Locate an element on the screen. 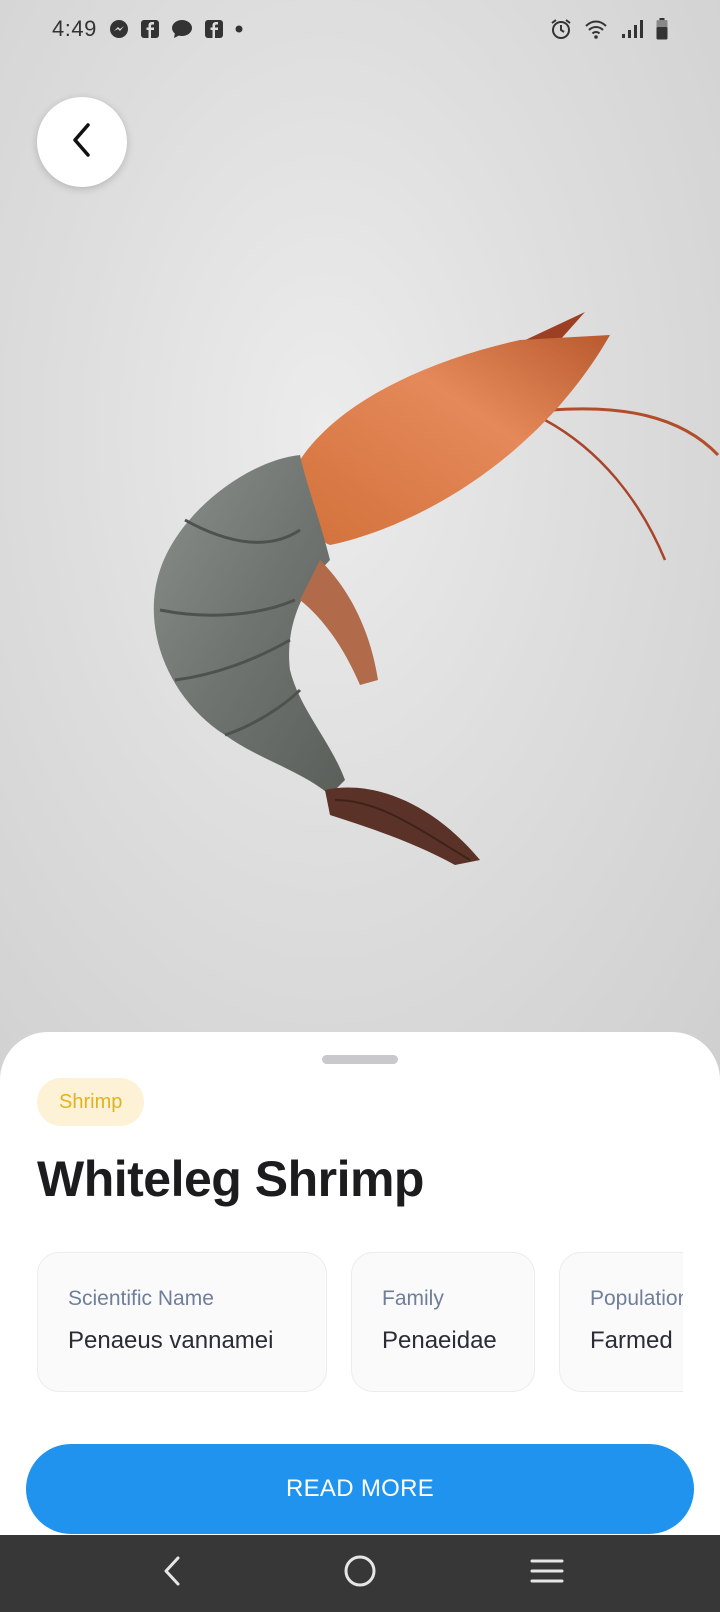  fact-card-scientific-name: Scientific Name Penaeus vannamei is located at coordinates (182, 1322).